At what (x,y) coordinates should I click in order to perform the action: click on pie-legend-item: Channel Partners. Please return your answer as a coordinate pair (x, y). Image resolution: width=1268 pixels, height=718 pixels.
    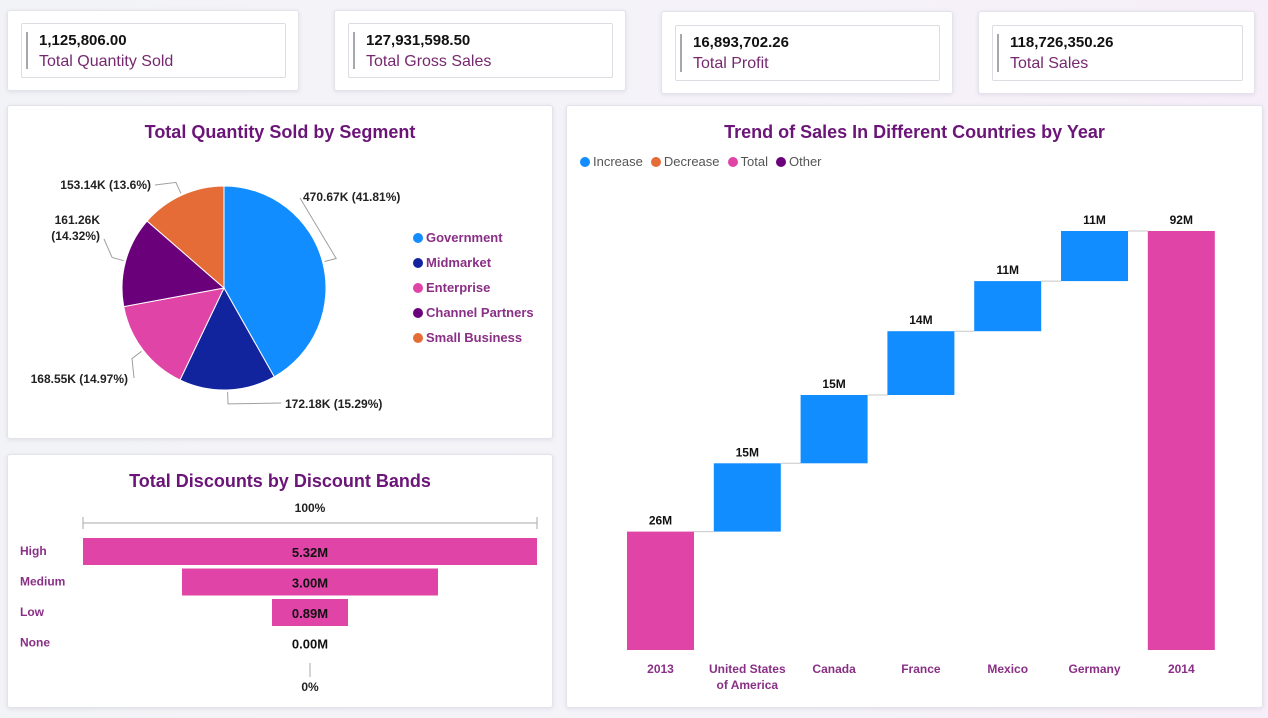
    Looking at the image, I should click on (473, 312).